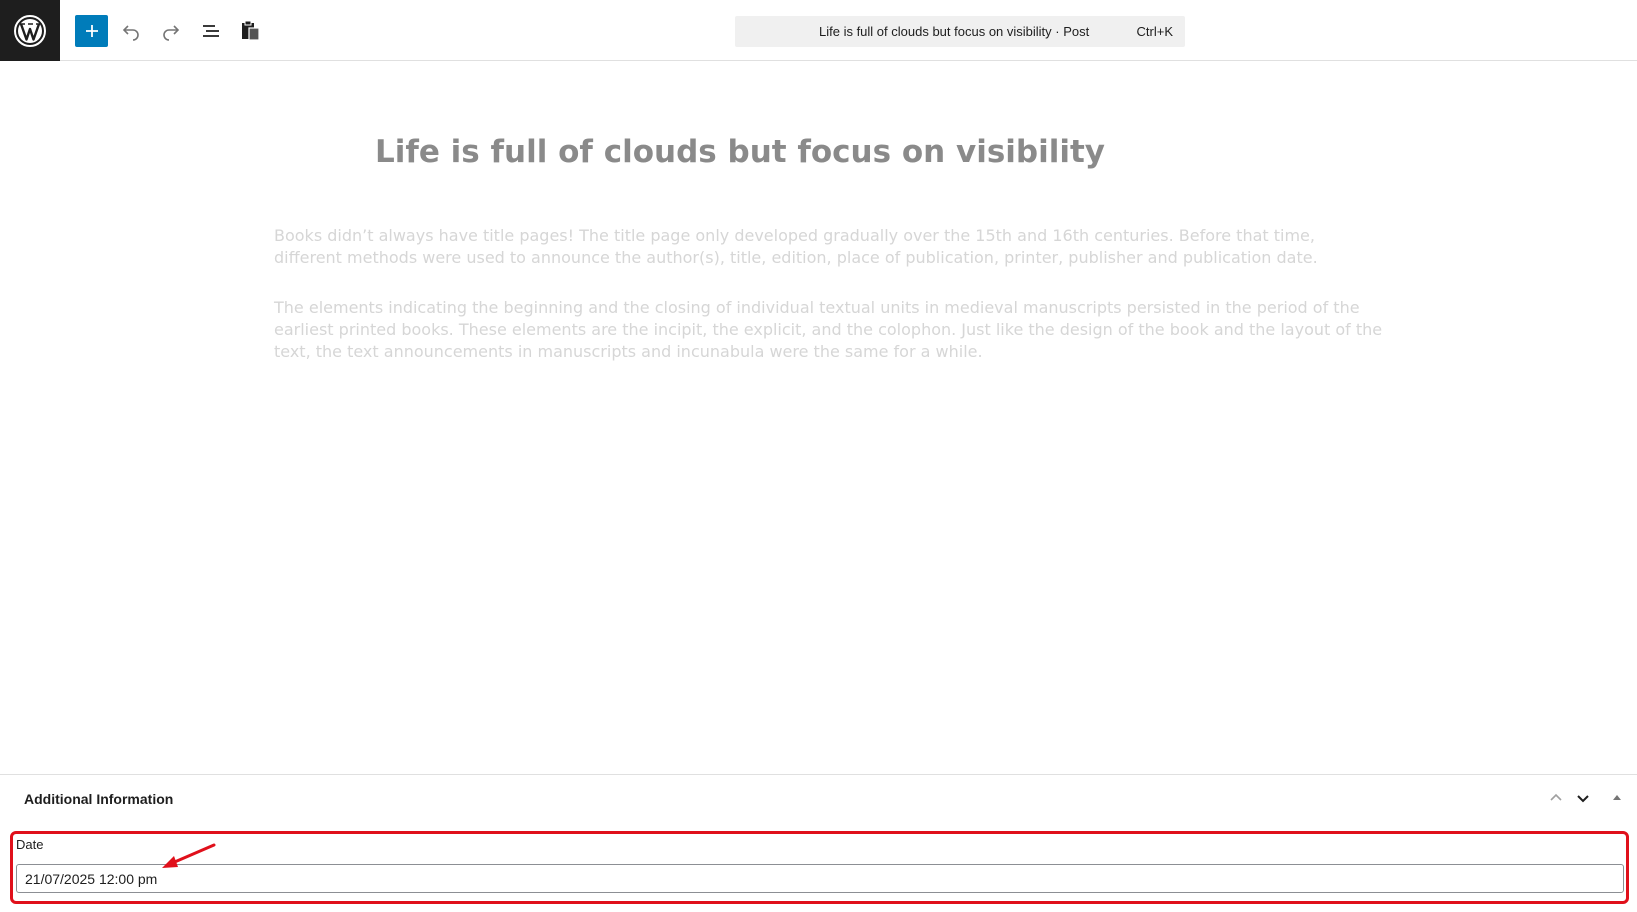 This screenshot has height=912, width=1637. I want to click on redo-button, so click(171, 31).